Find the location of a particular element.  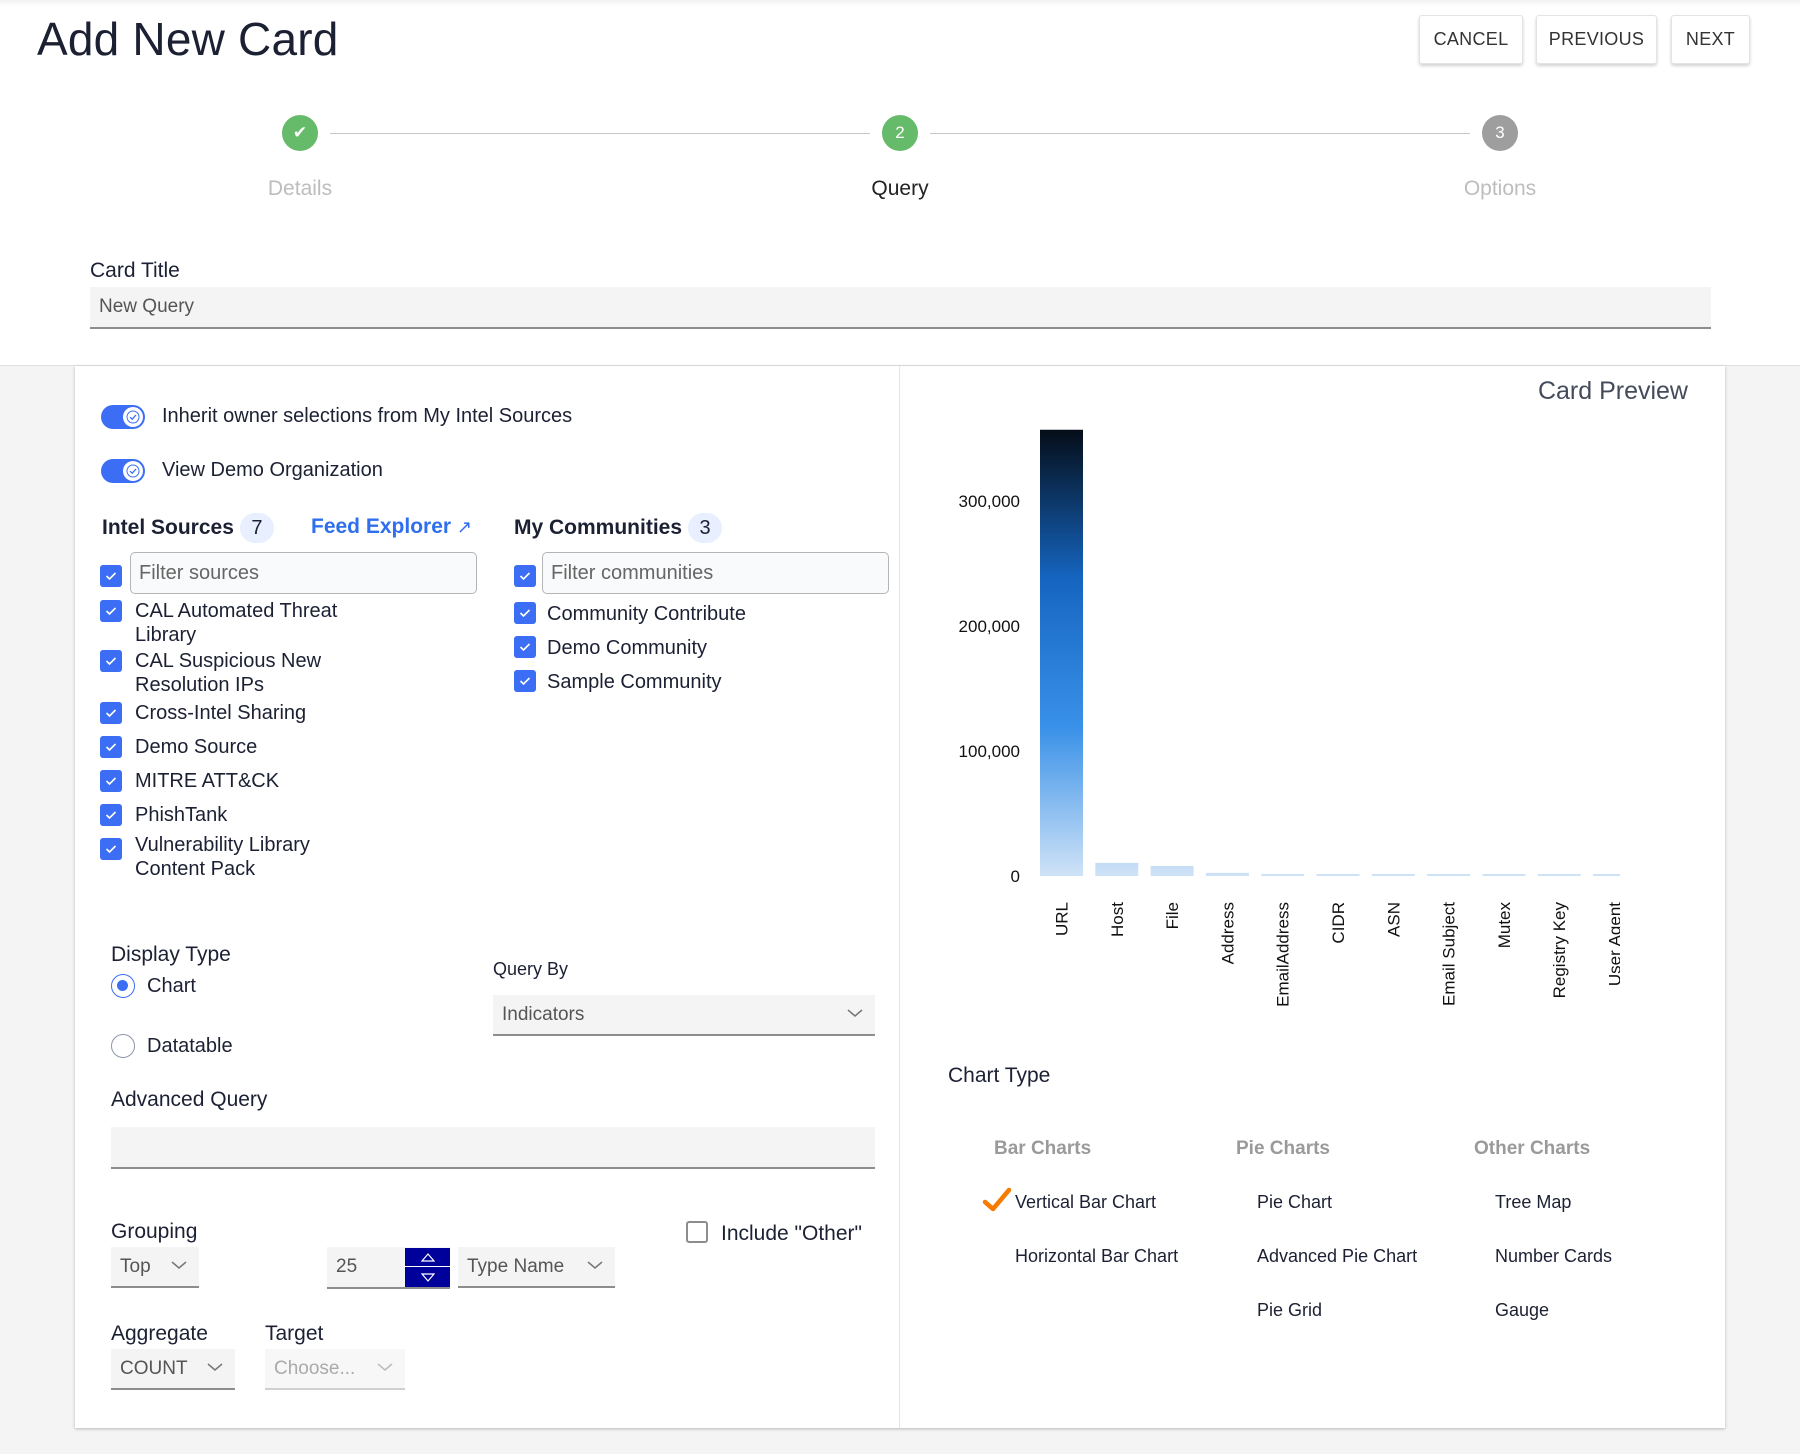

bar-emailaddress is located at coordinates (1283, 875).